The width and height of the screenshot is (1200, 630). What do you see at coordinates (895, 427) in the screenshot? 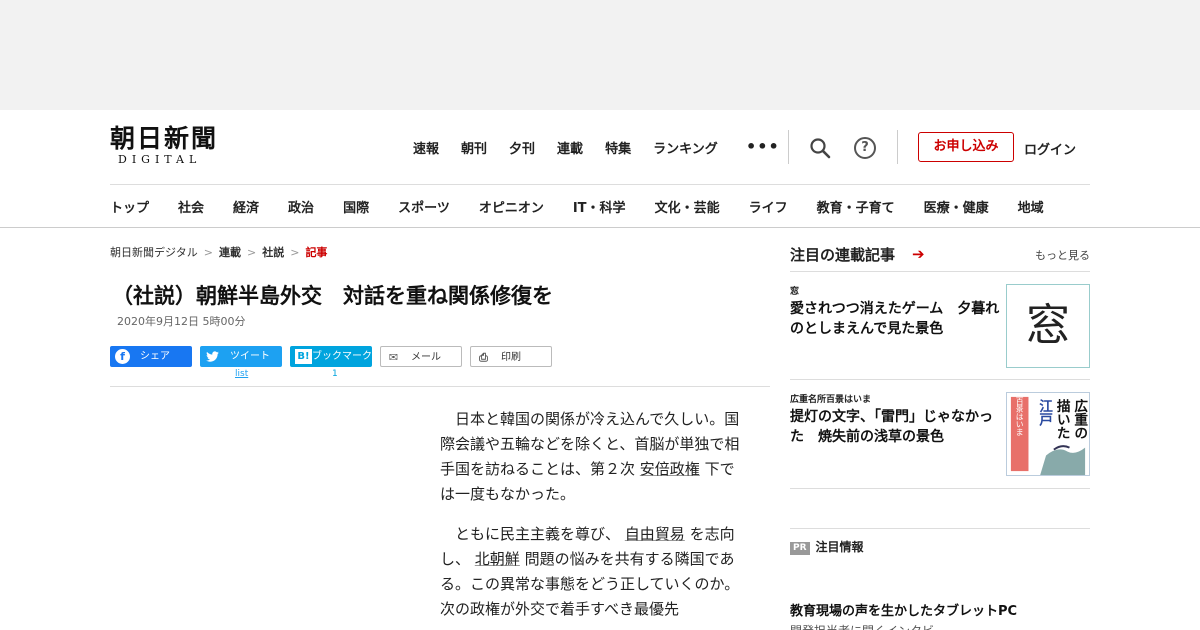
I see `article-link-title: 提灯の文字、「雷門」じゃなかった 焼失前の浅草の景色` at bounding box center [895, 427].